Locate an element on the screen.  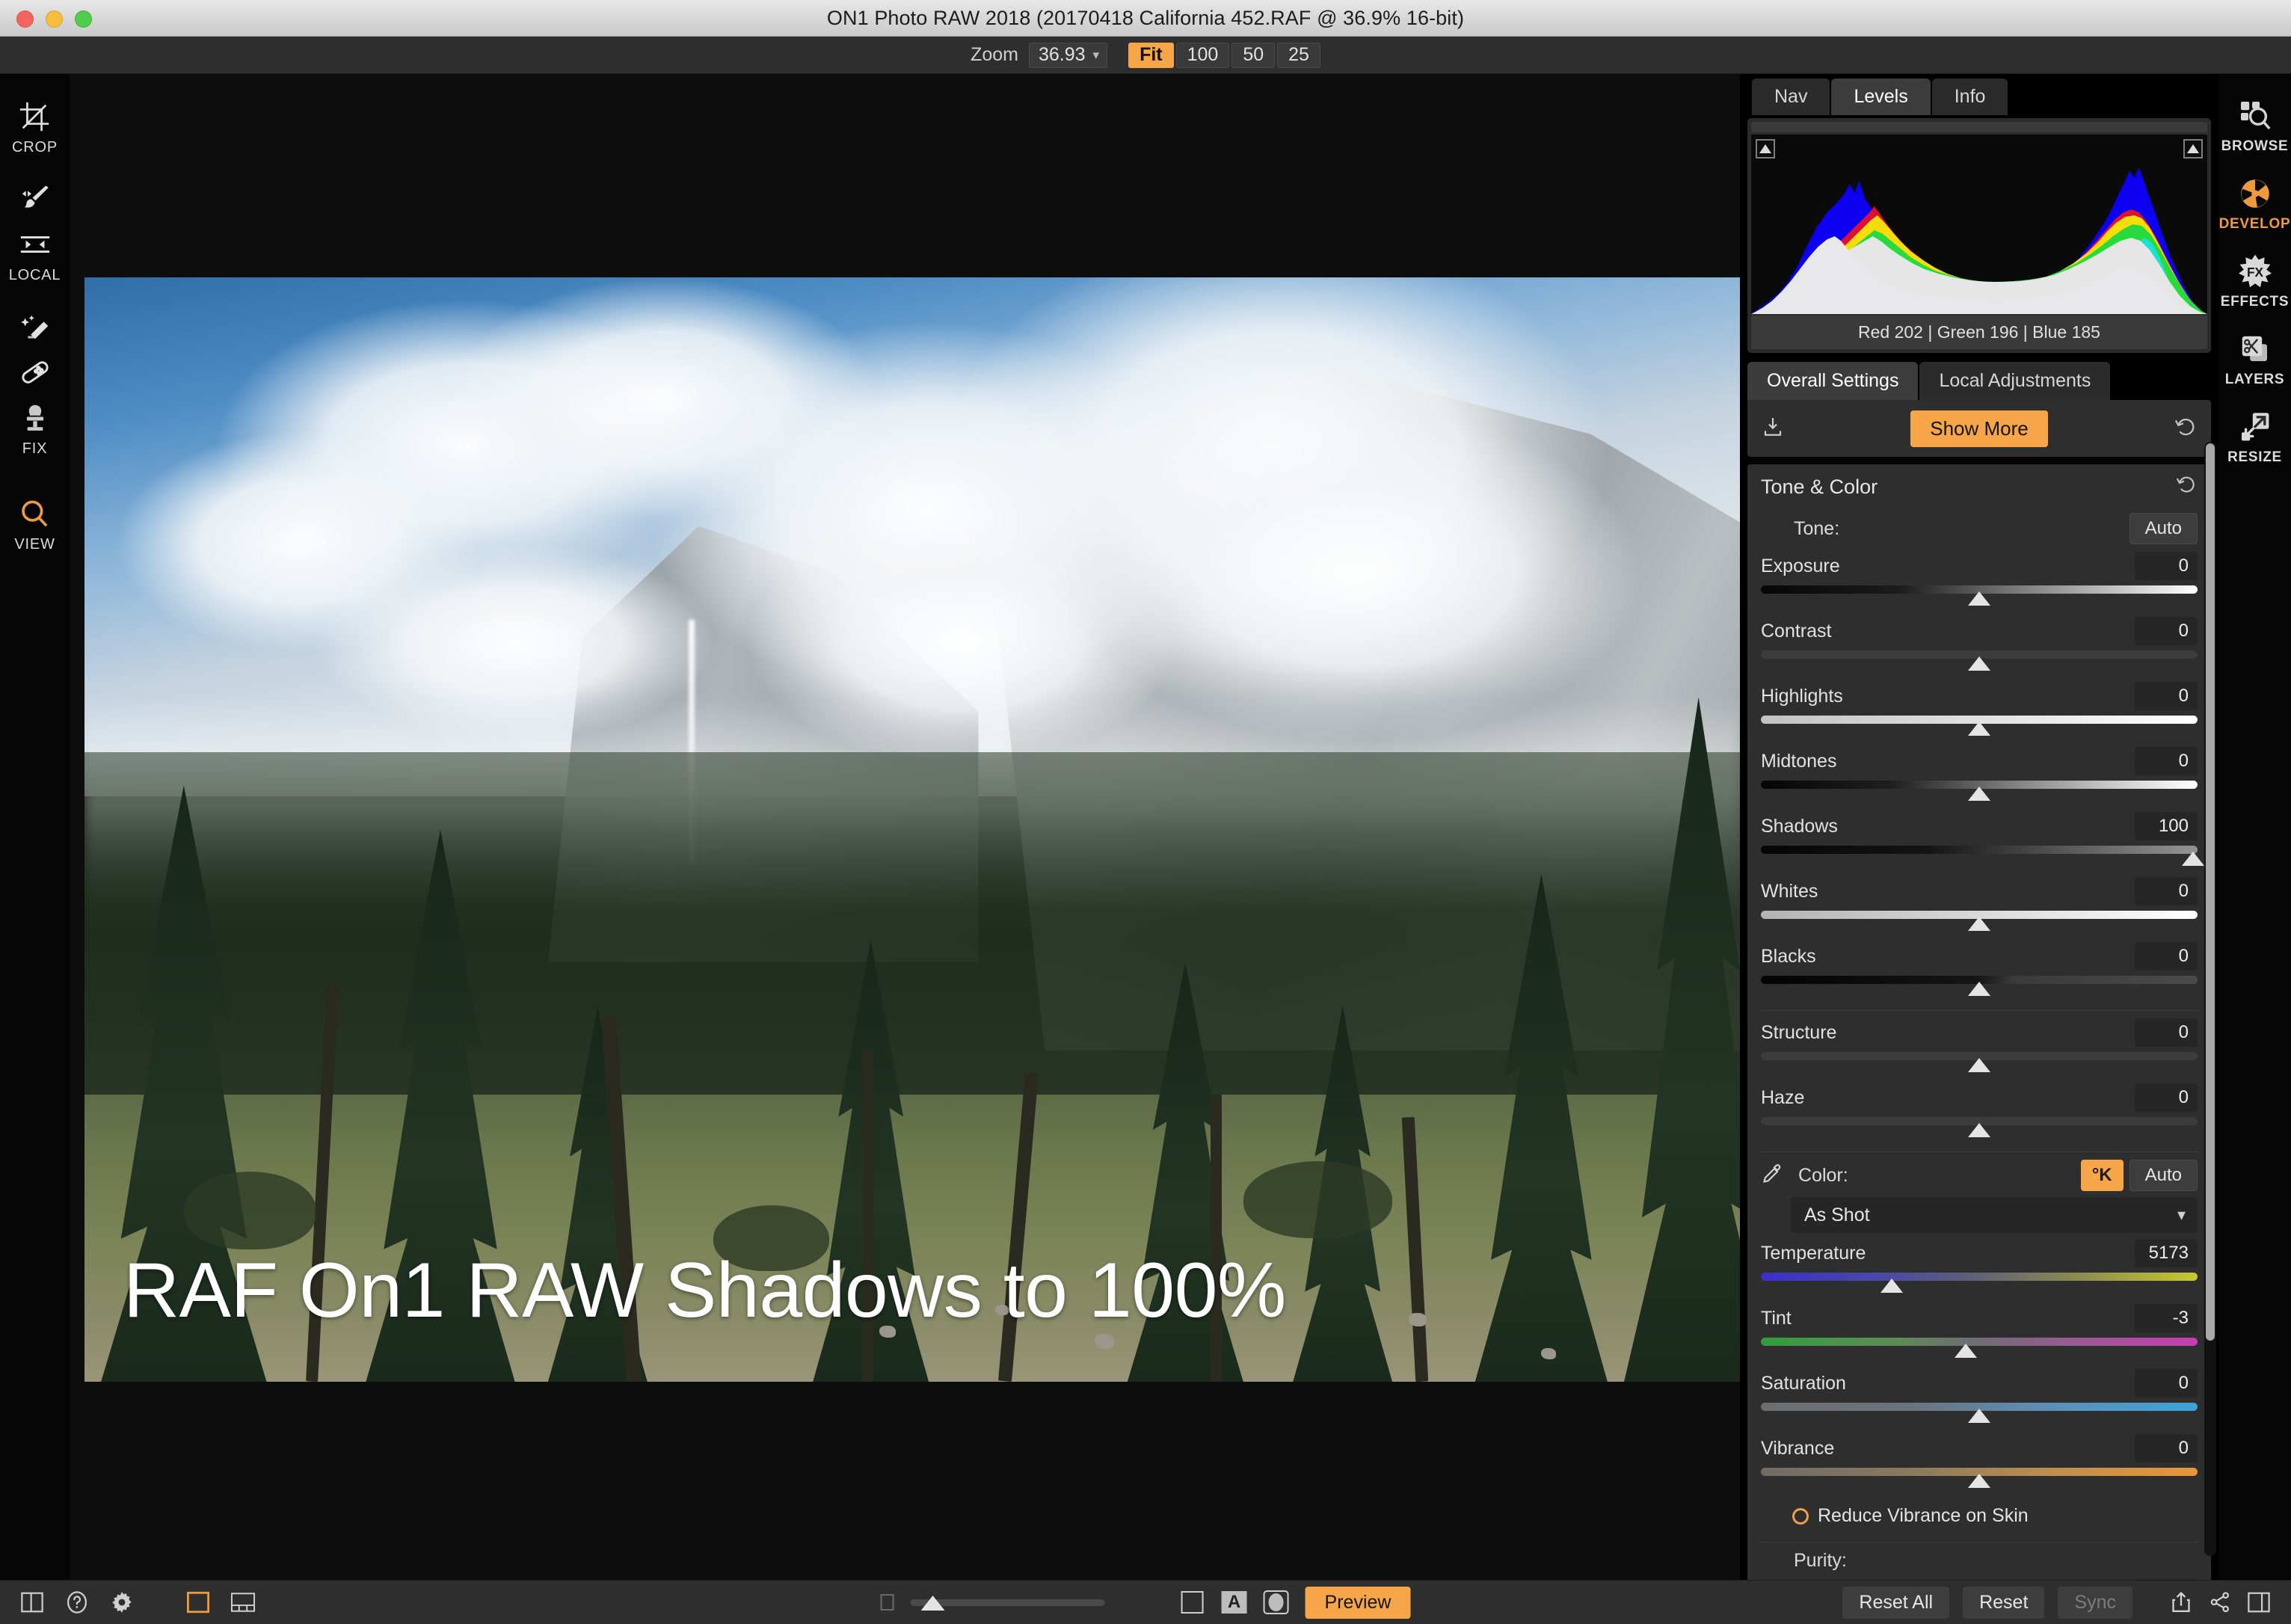
reduce-vibrance-on-skin-checkbox: Reduce Vibrance on Skin is located at coordinates (1979, 1514).